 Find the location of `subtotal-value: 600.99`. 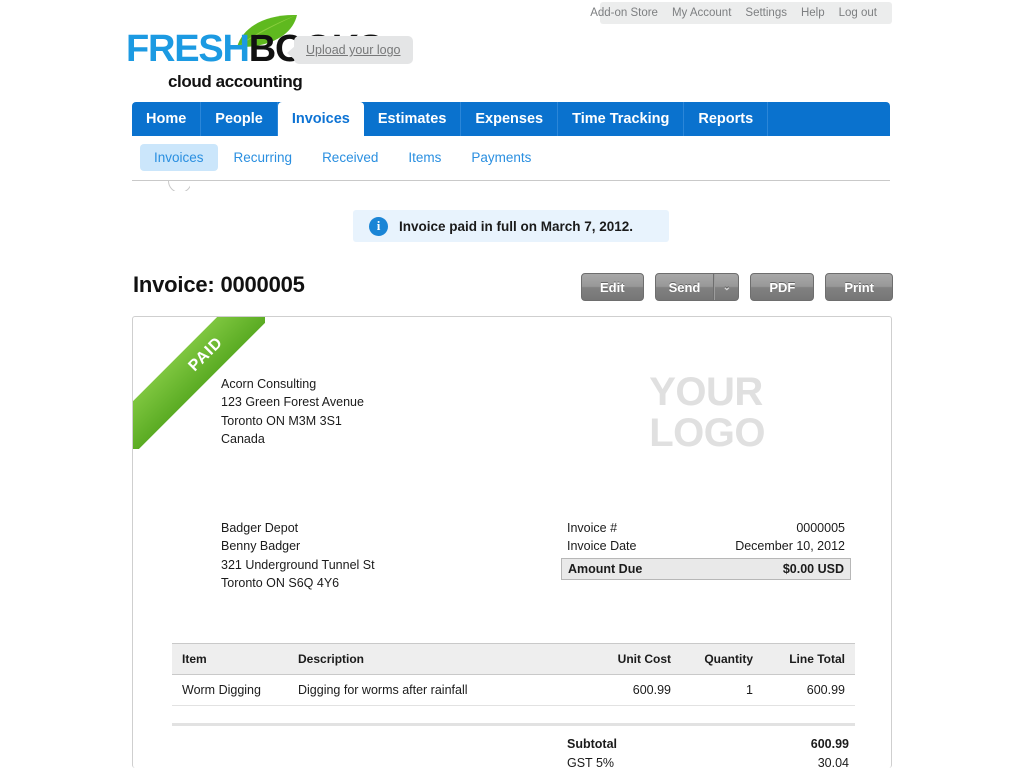

subtotal-value: 600.99 is located at coordinates (829, 744).